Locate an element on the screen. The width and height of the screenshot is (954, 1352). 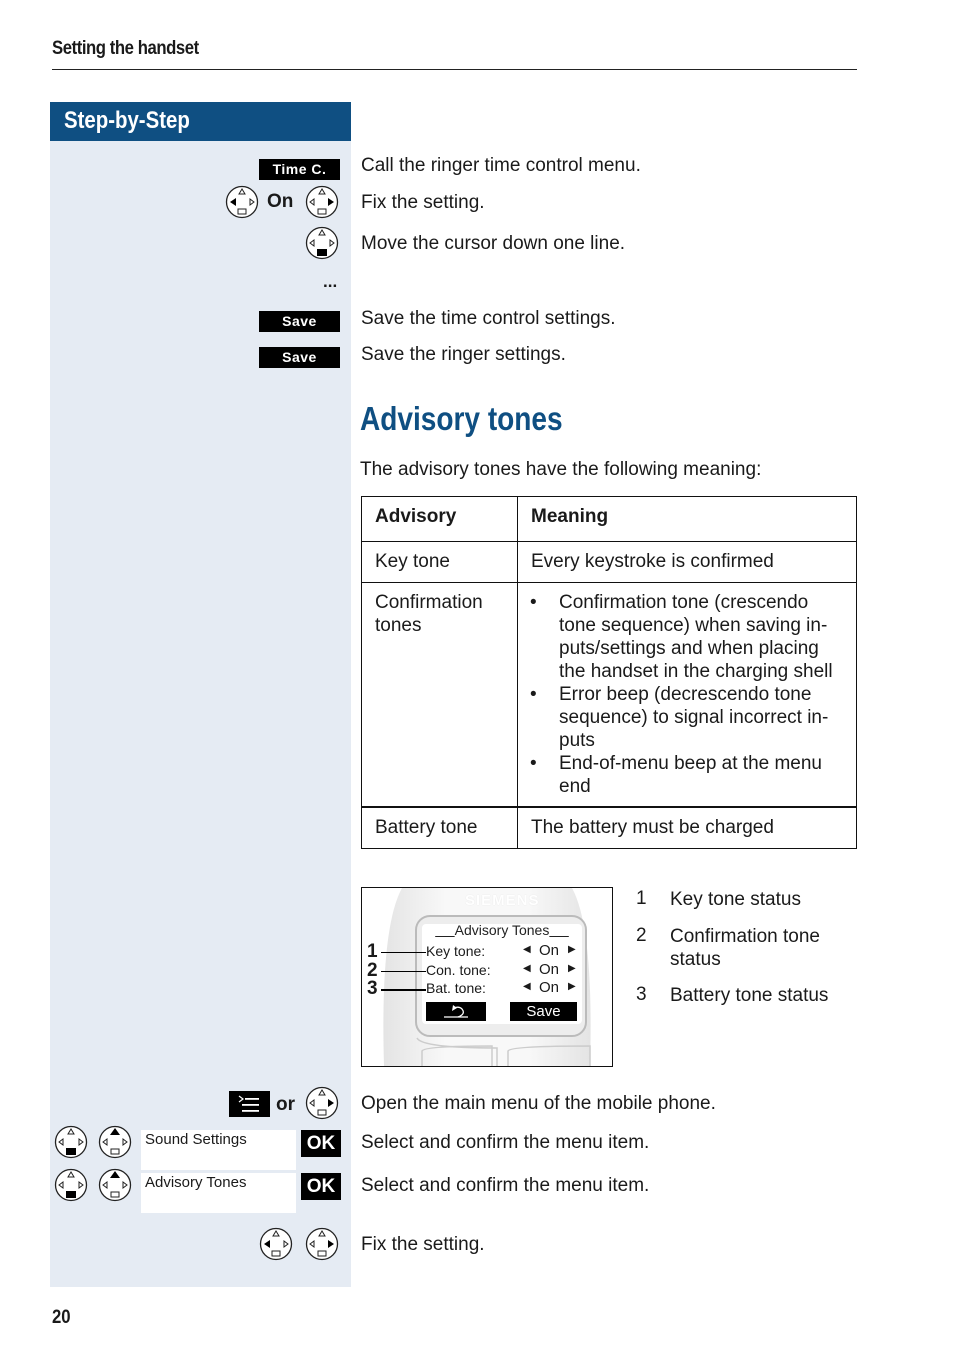
page-number: 20 is located at coordinates (61, 1317).